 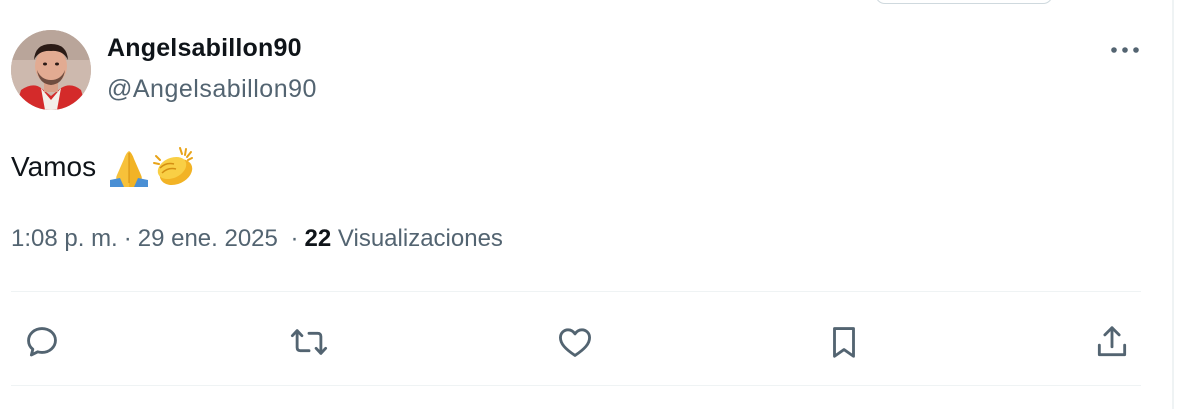 I want to click on post-date: 29 ene. 2025, so click(x=207, y=238).